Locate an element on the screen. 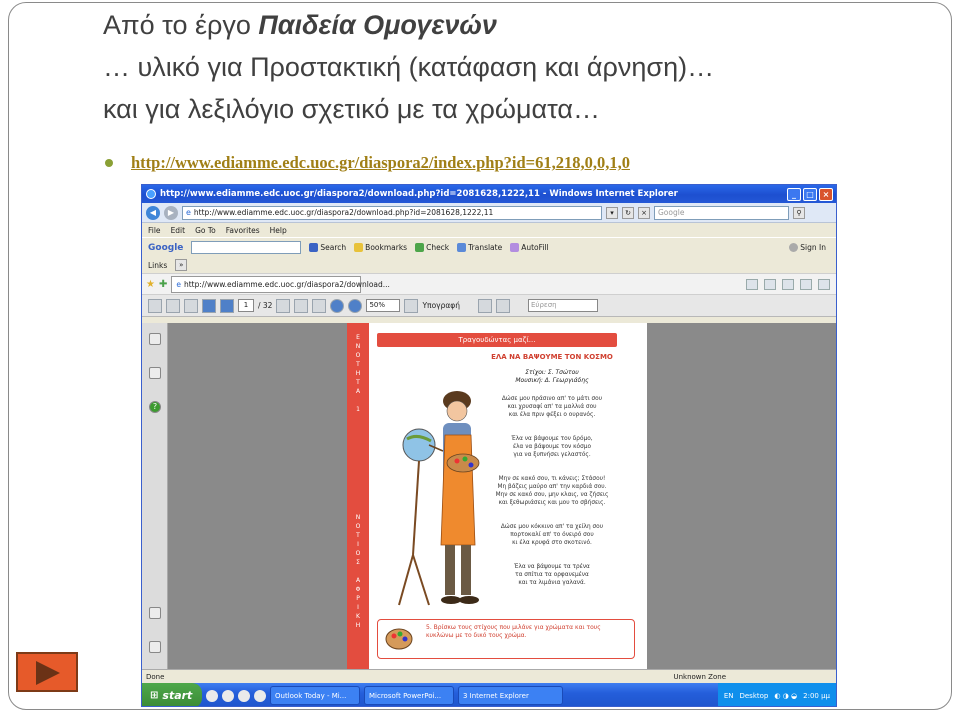 This screenshot has width=960, height=714. translate-label: Translate is located at coordinates (485, 247).